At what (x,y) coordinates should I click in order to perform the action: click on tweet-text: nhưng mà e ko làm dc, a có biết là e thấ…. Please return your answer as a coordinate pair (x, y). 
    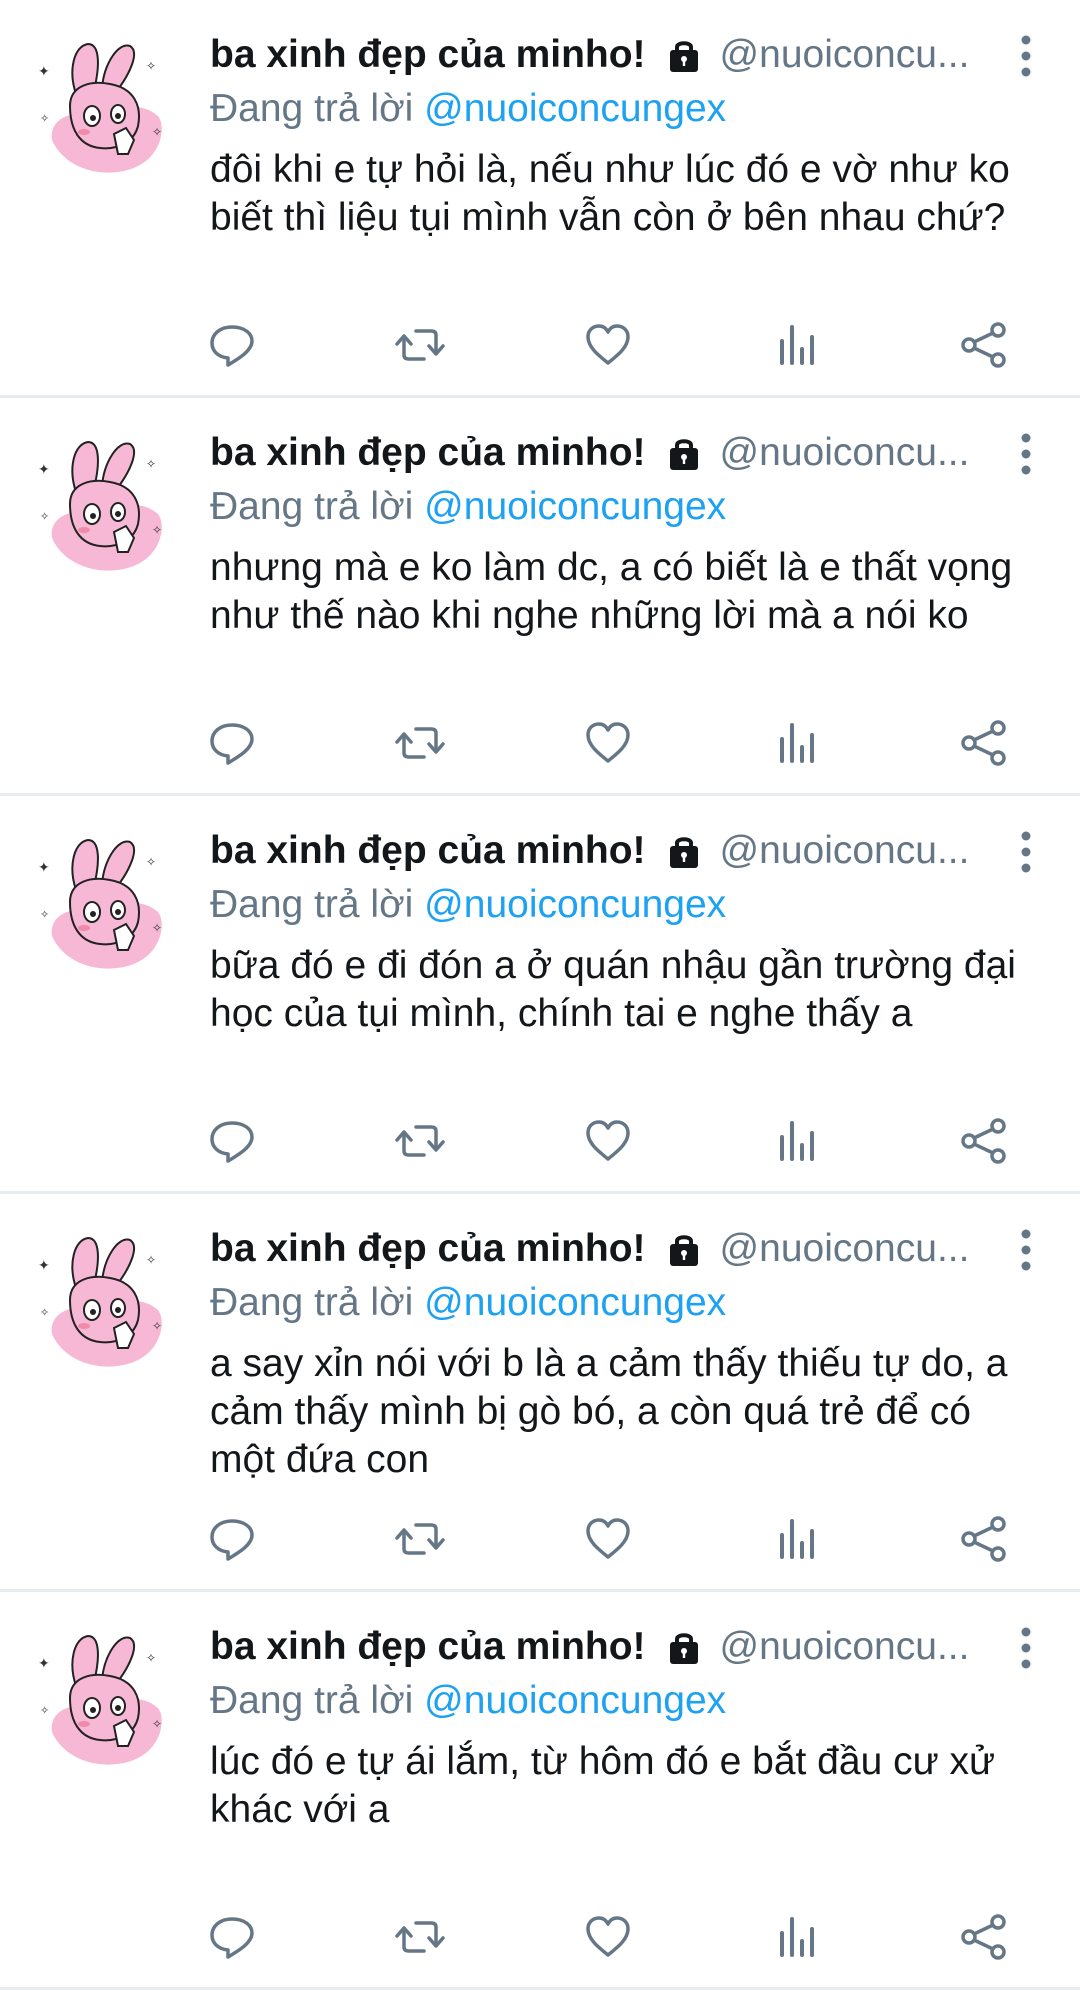
    Looking at the image, I should click on (611, 591).